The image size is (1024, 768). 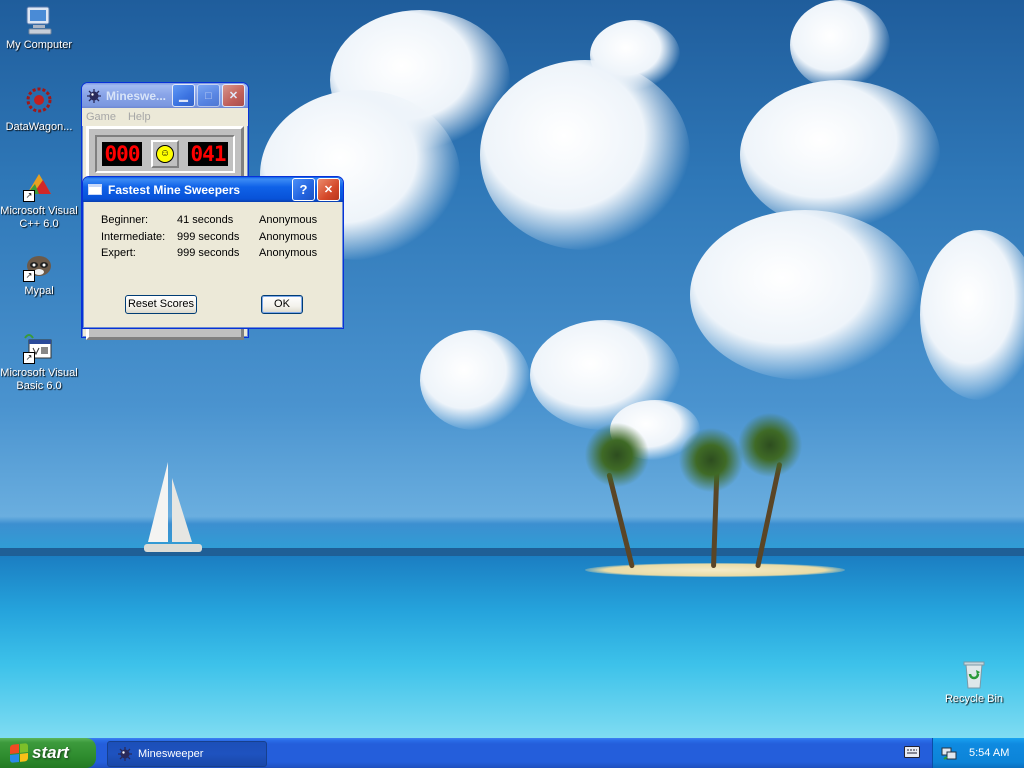 I want to click on dialog-titlebar: Fastest Mine Sweepers ? ✕, so click(x=213, y=189).